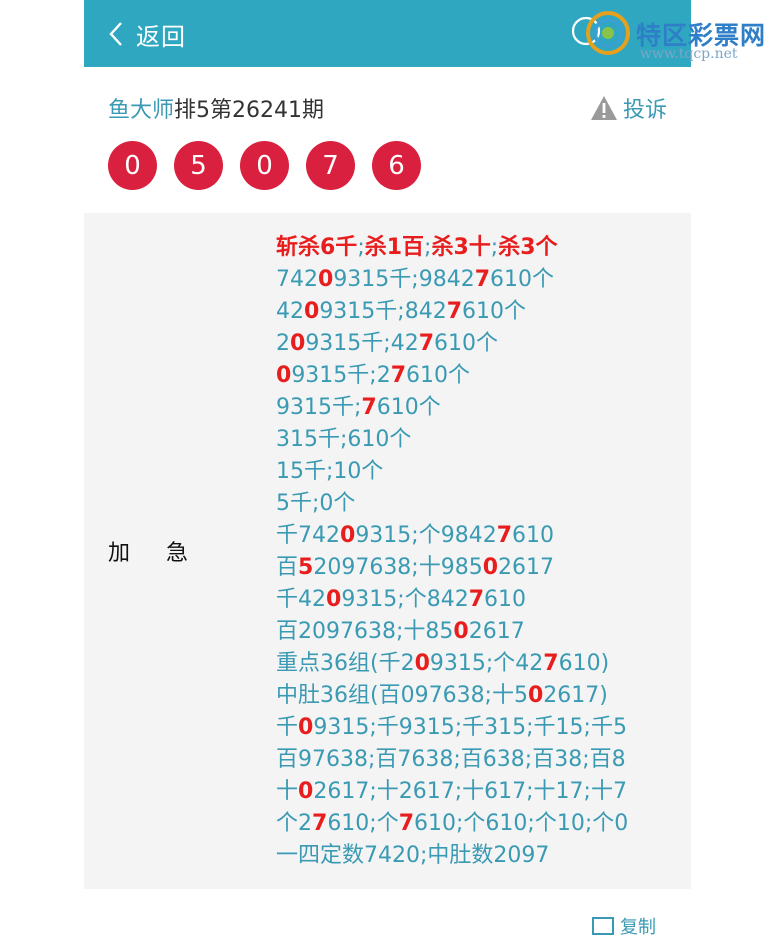  I want to click on result-ball: 6, so click(396, 165).